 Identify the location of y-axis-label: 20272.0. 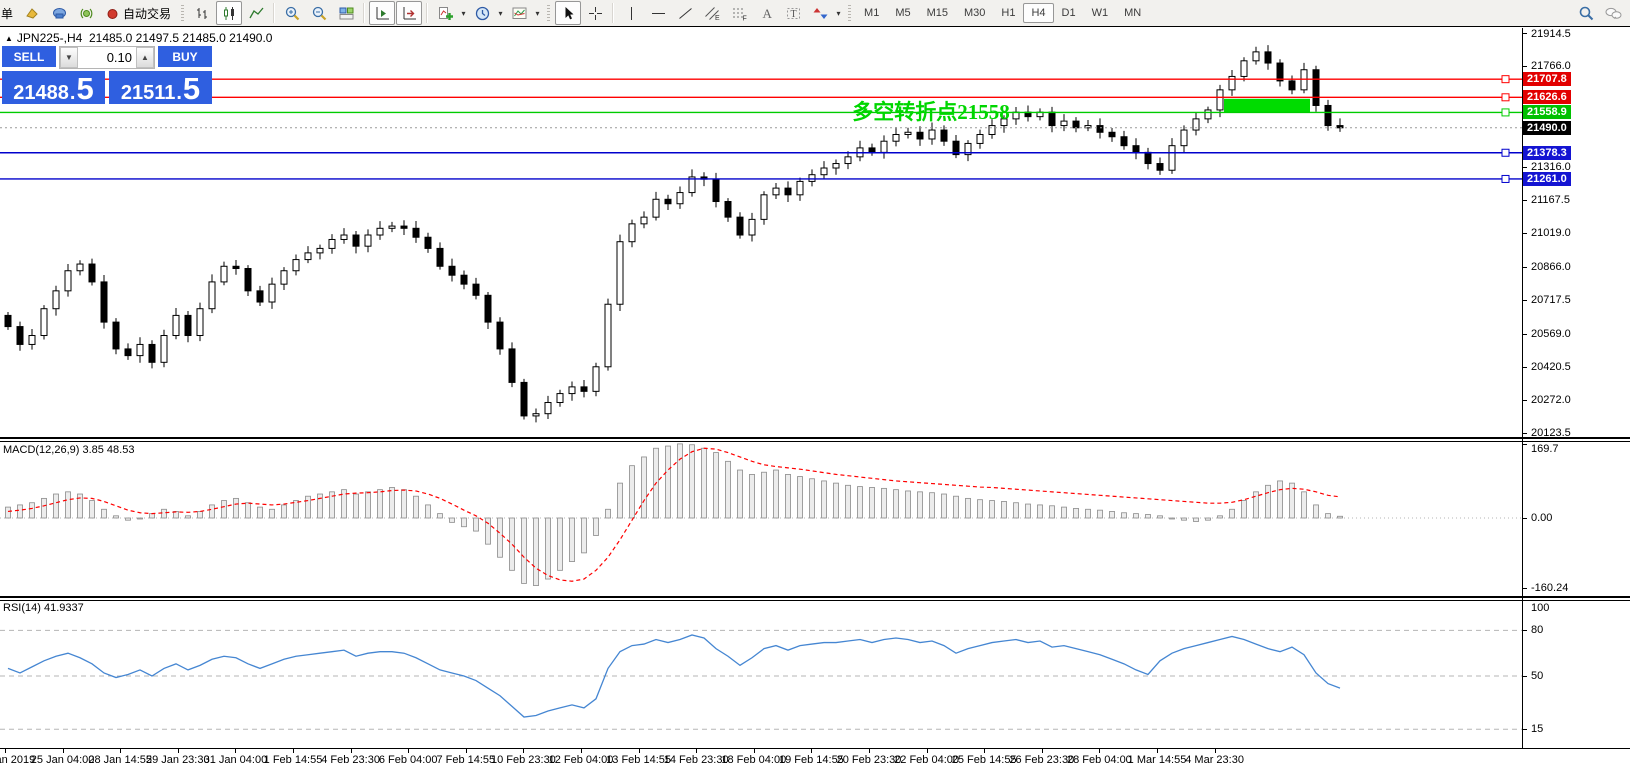
(1551, 399).